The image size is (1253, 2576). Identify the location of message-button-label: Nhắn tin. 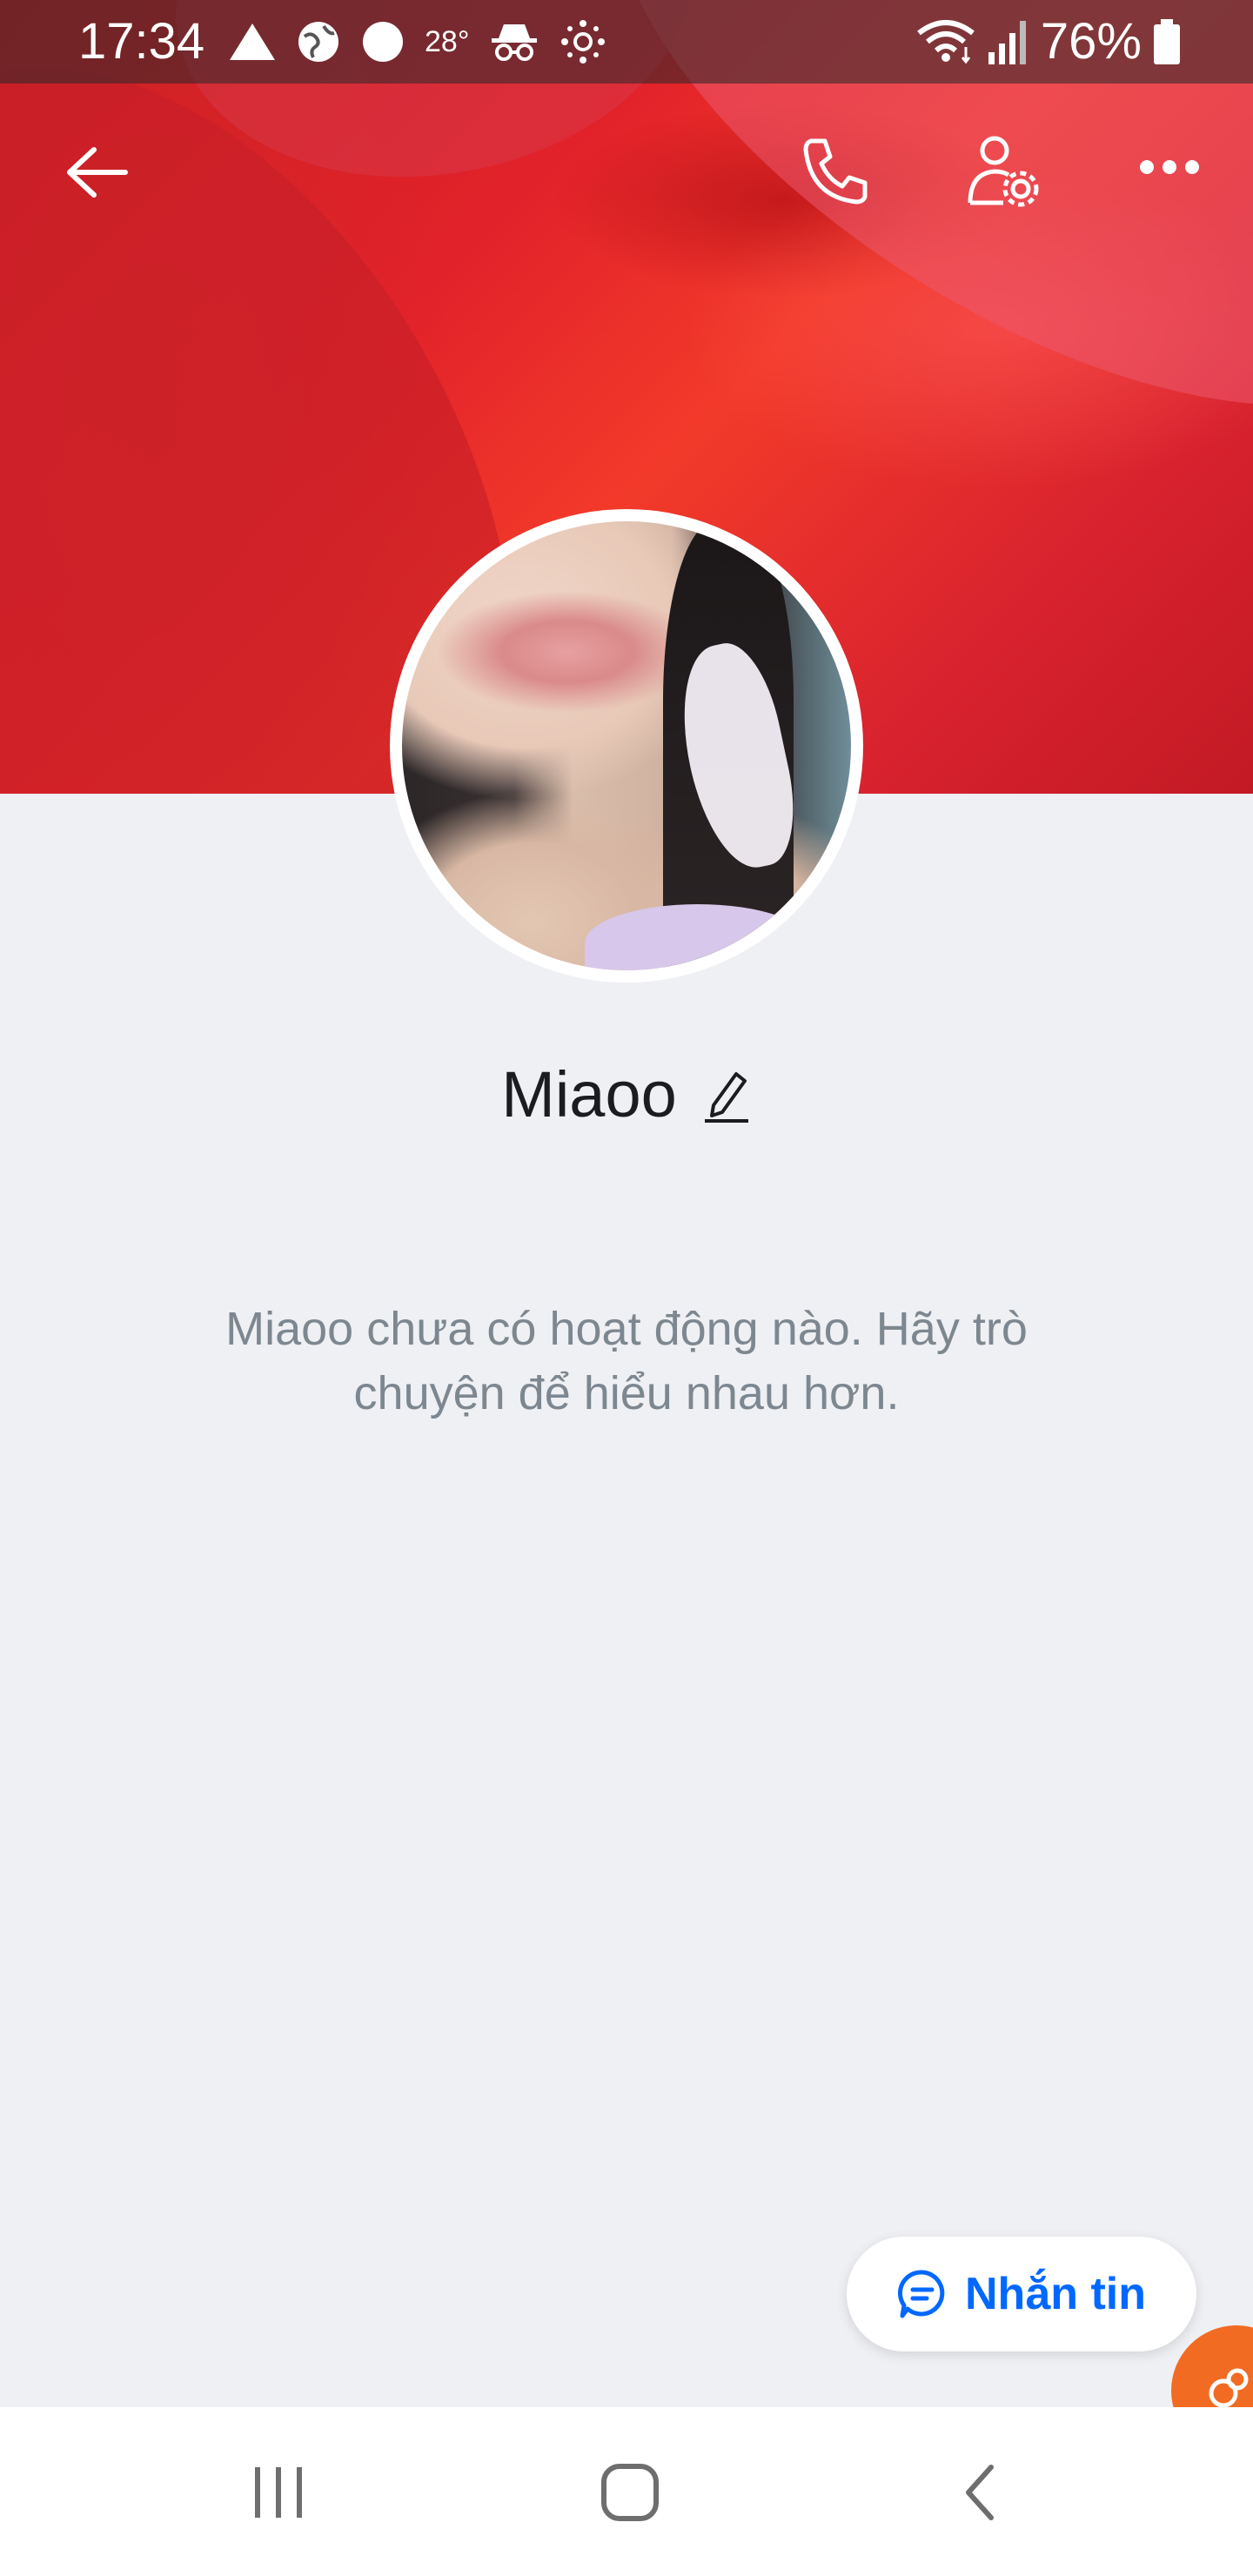
(1055, 2294).